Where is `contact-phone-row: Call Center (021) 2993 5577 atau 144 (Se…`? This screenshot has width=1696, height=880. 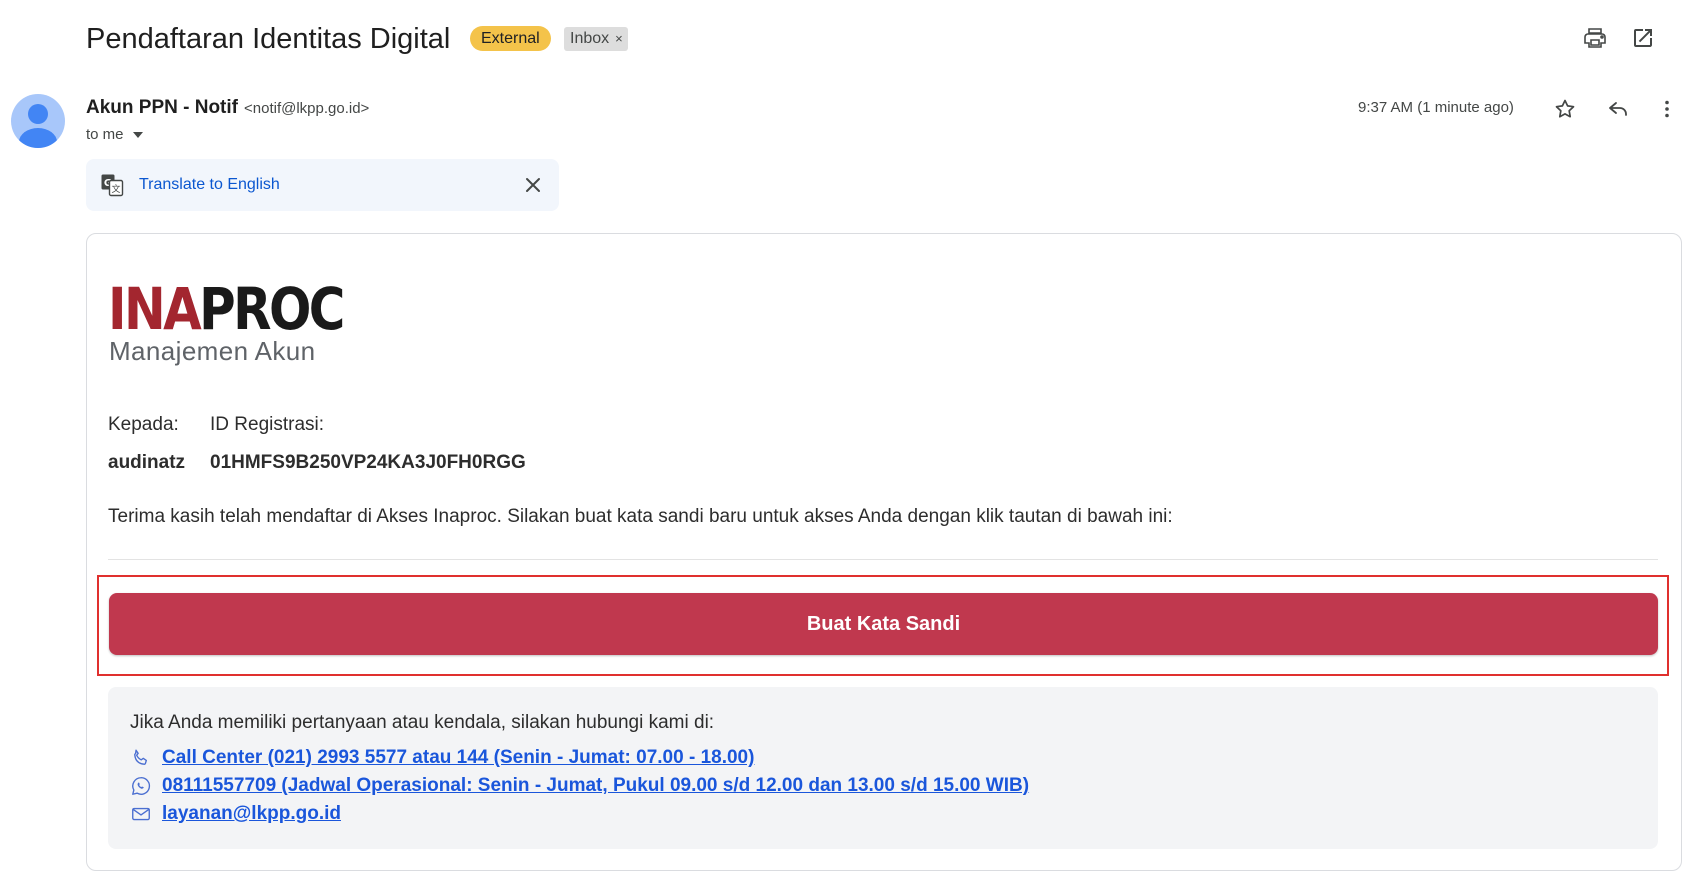
contact-phone-row: Call Center (021) 2993 5577 atau 144 (Se… is located at coordinates (442, 758).